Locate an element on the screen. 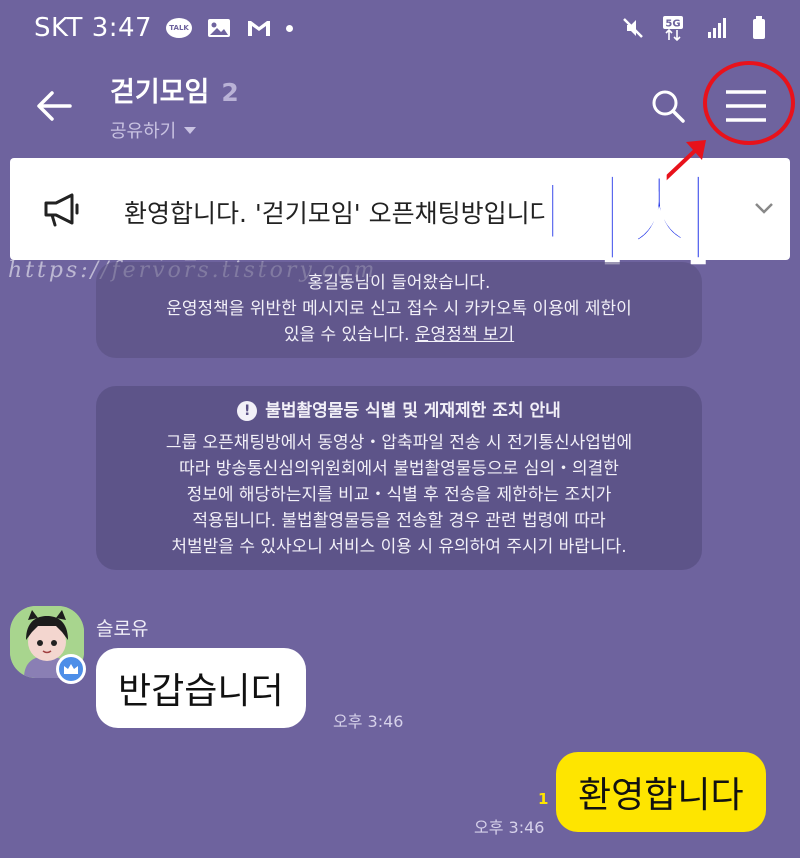 Image resolution: width=800 pixels, height=858 pixels. megaphone-icon is located at coordinates (61, 210).